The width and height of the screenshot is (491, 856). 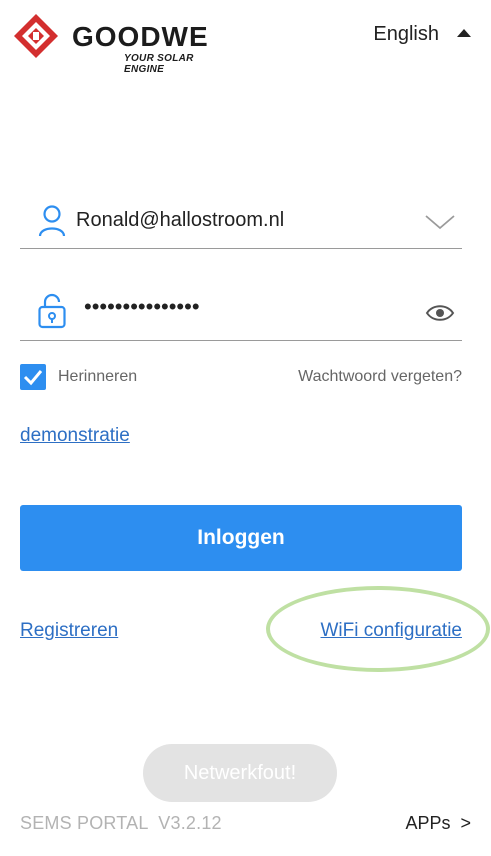 What do you see at coordinates (142, 306) in the screenshot?
I see `password-value: •••••••••••••••` at bounding box center [142, 306].